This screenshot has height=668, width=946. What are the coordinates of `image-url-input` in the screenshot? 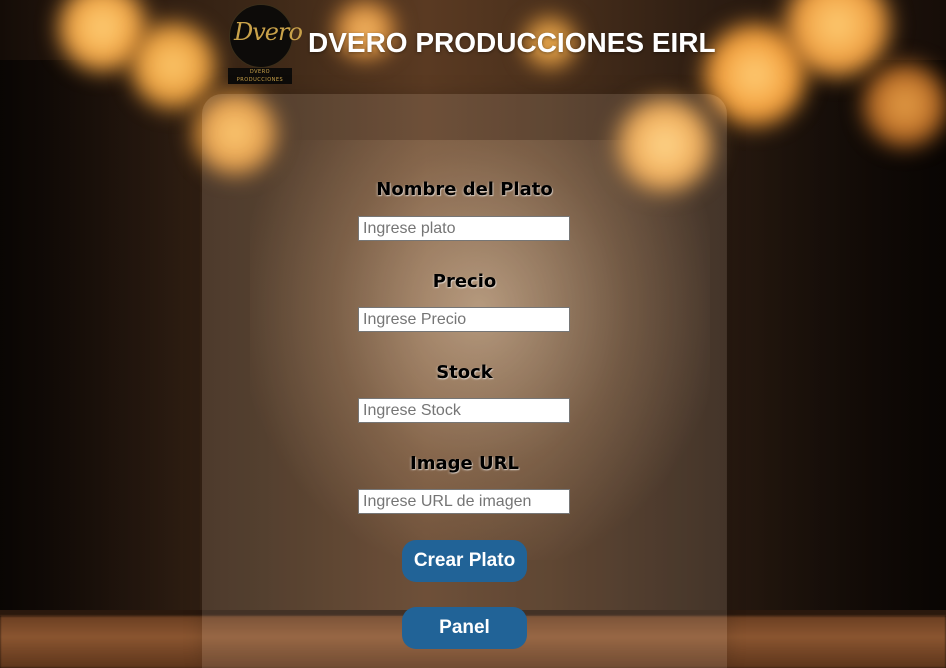 It's located at (464, 501).